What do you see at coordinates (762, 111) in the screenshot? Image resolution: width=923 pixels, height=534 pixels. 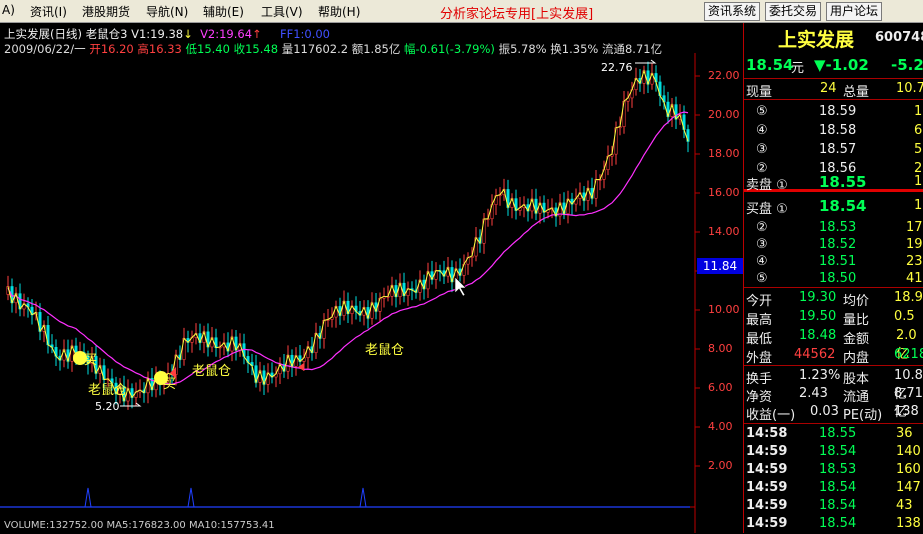 I see `ask-level: ⑤` at bounding box center [762, 111].